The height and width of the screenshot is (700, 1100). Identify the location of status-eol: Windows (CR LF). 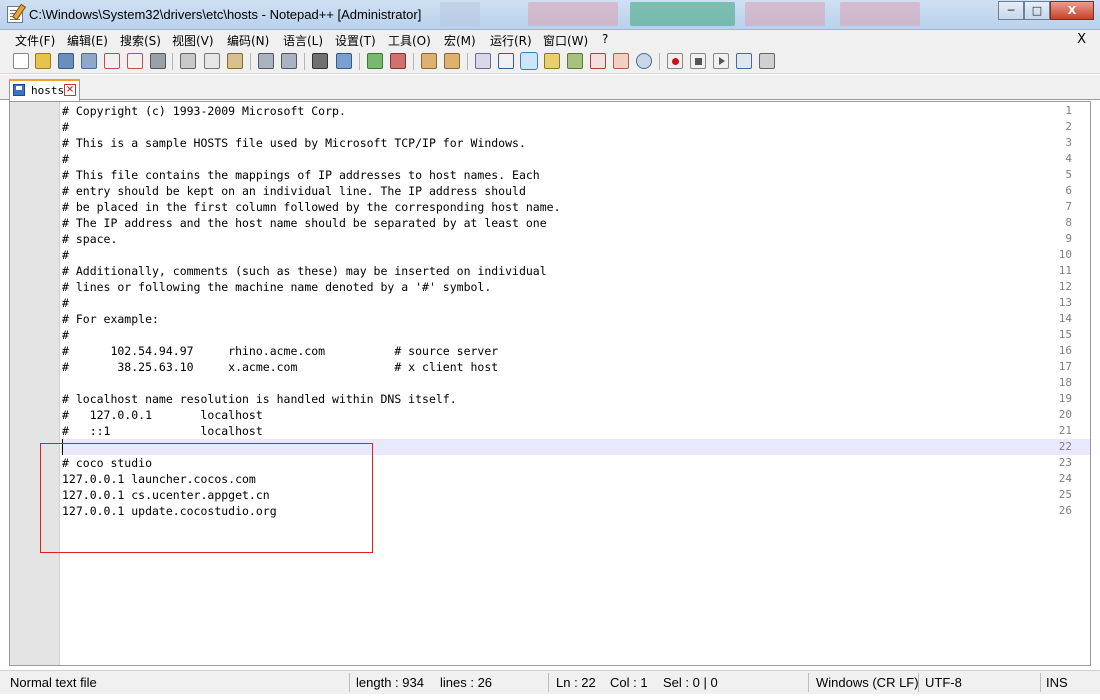
(867, 682).